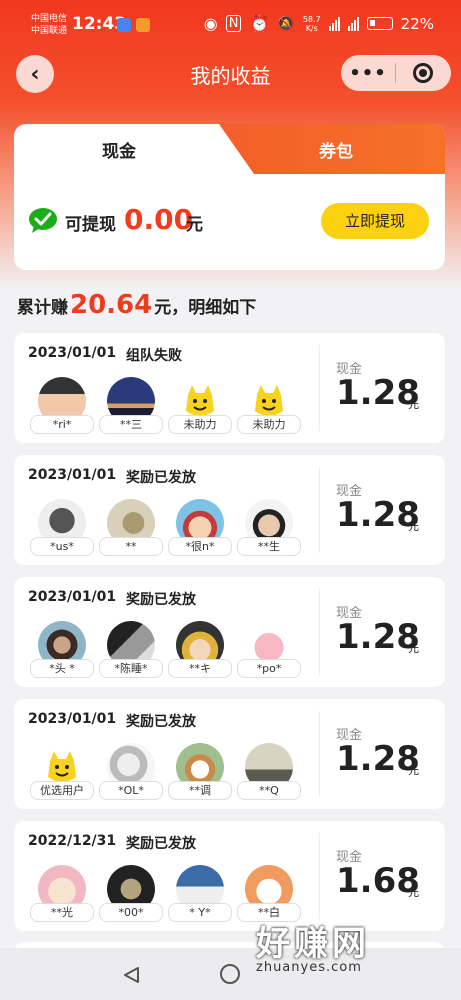 The height and width of the screenshot is (1000, 461). What do you see at coordinates (230, 974) in the screenshot?
I see `nav-home-icon` at bounding box center [230, 974].